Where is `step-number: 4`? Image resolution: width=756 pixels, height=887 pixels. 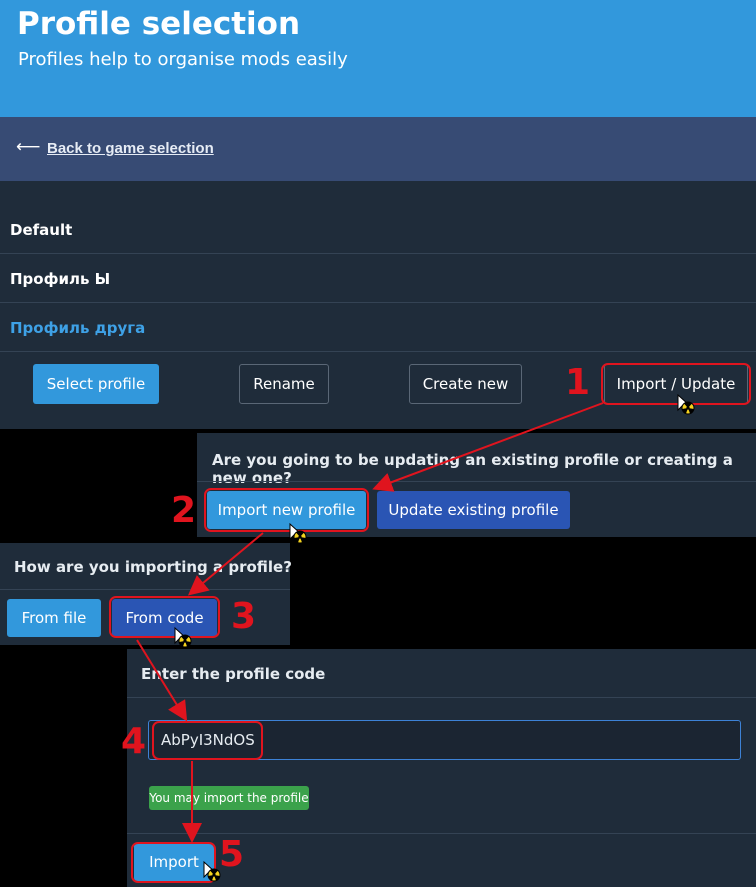
step-number: 4 is located at coordinates (134, 741).